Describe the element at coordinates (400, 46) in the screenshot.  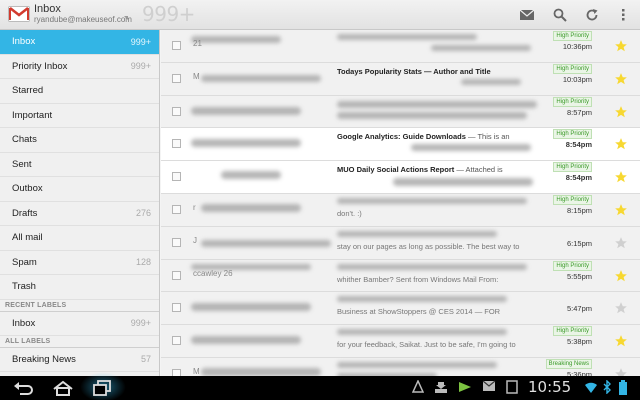
I see `message-row: 21 High Priority 10:36pm` at that location.